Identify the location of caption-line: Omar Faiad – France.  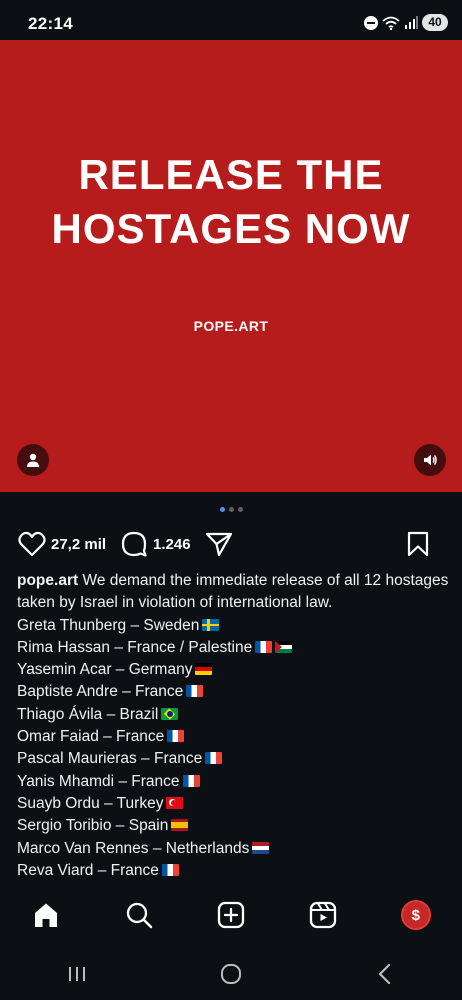
(233, 737).